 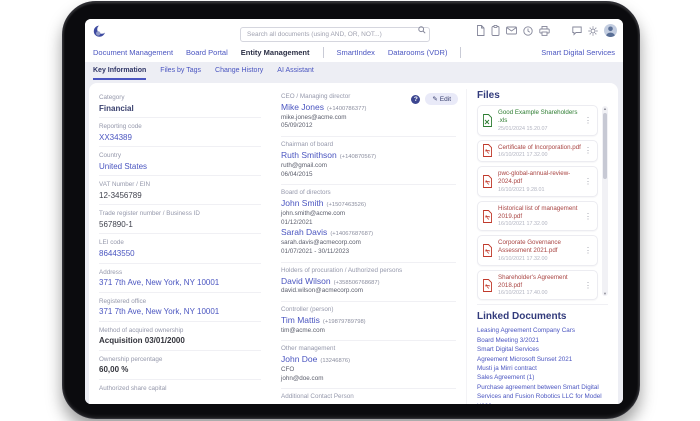 I want to click on nav-document-management: Document Management, so click(x=133, y=52).